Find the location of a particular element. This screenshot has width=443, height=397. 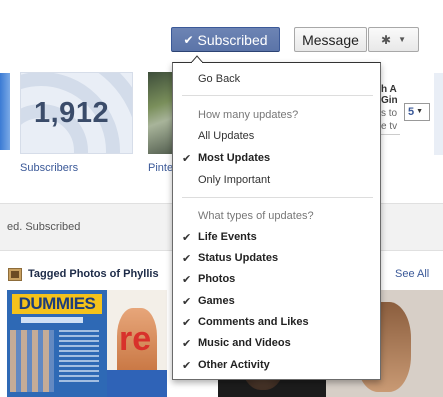

photo-thumbnail: DUMMIES is located at coordinates (57, 343).